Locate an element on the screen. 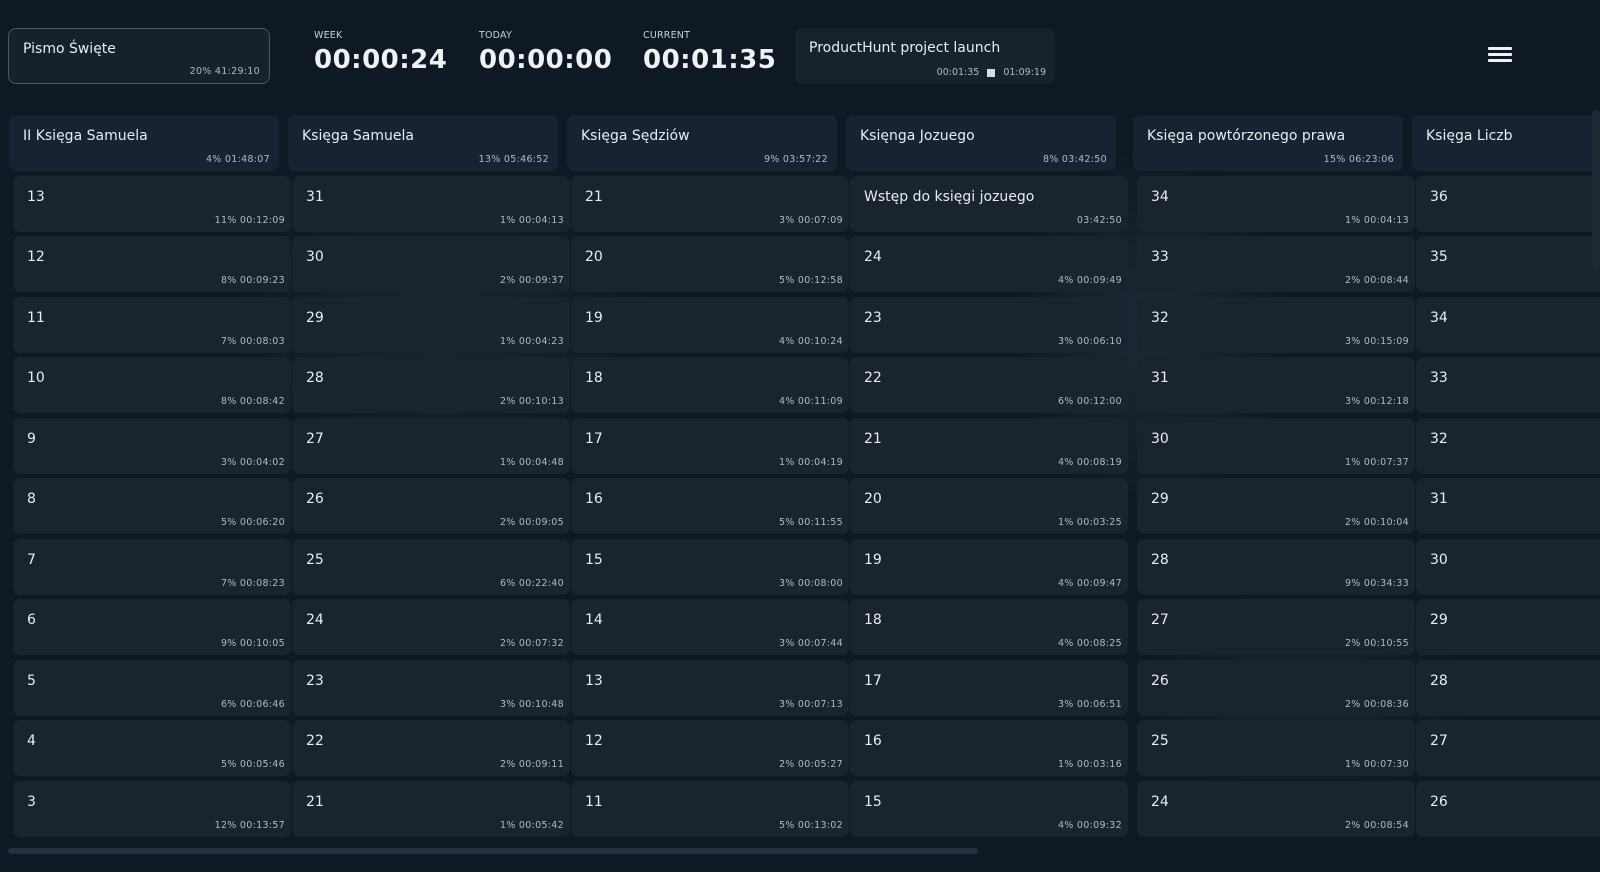  task-card: 30 2% 00:09:37 is located at coordinates (431, 264).